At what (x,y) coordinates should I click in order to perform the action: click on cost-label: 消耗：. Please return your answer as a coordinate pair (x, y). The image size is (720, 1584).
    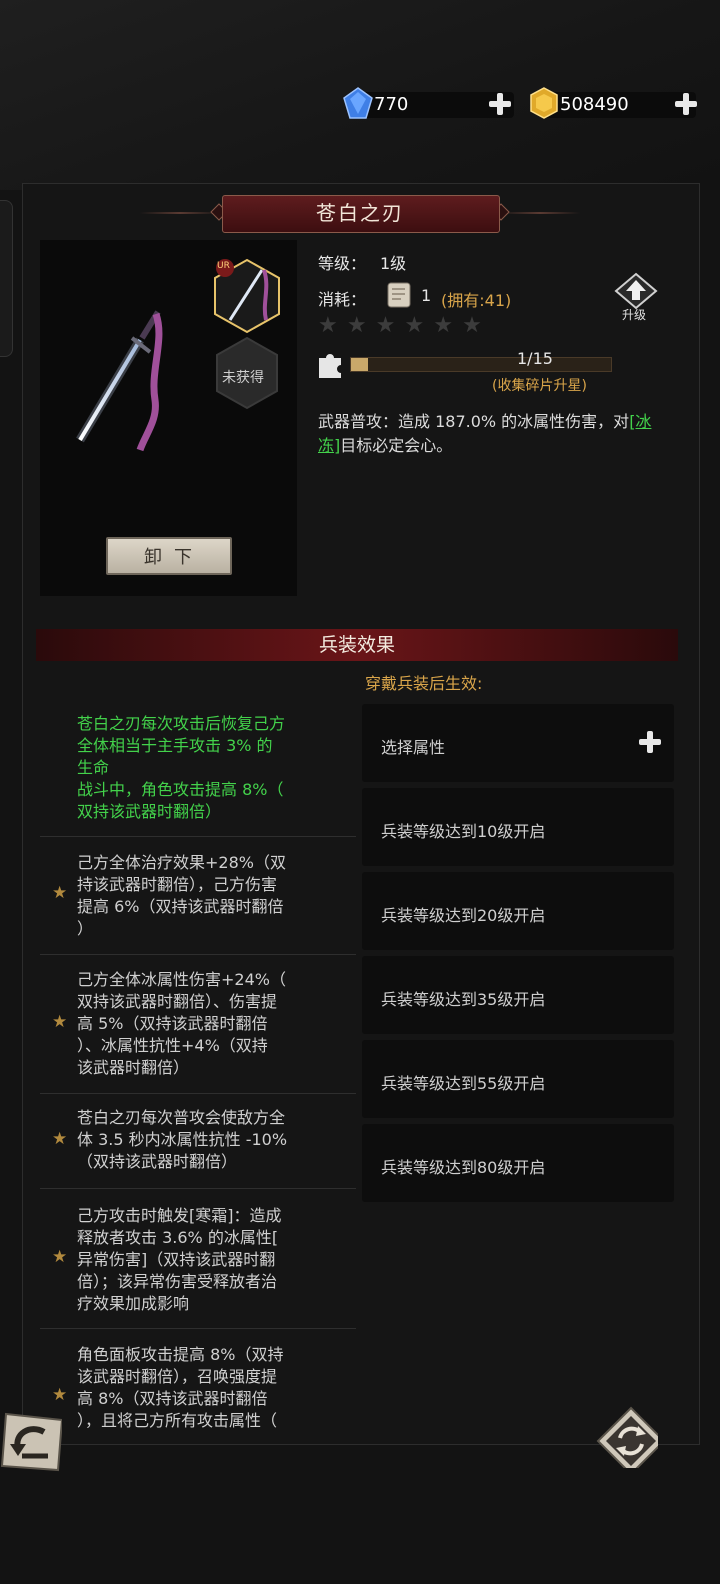
    Looking at the image, I should click on (342, 299).